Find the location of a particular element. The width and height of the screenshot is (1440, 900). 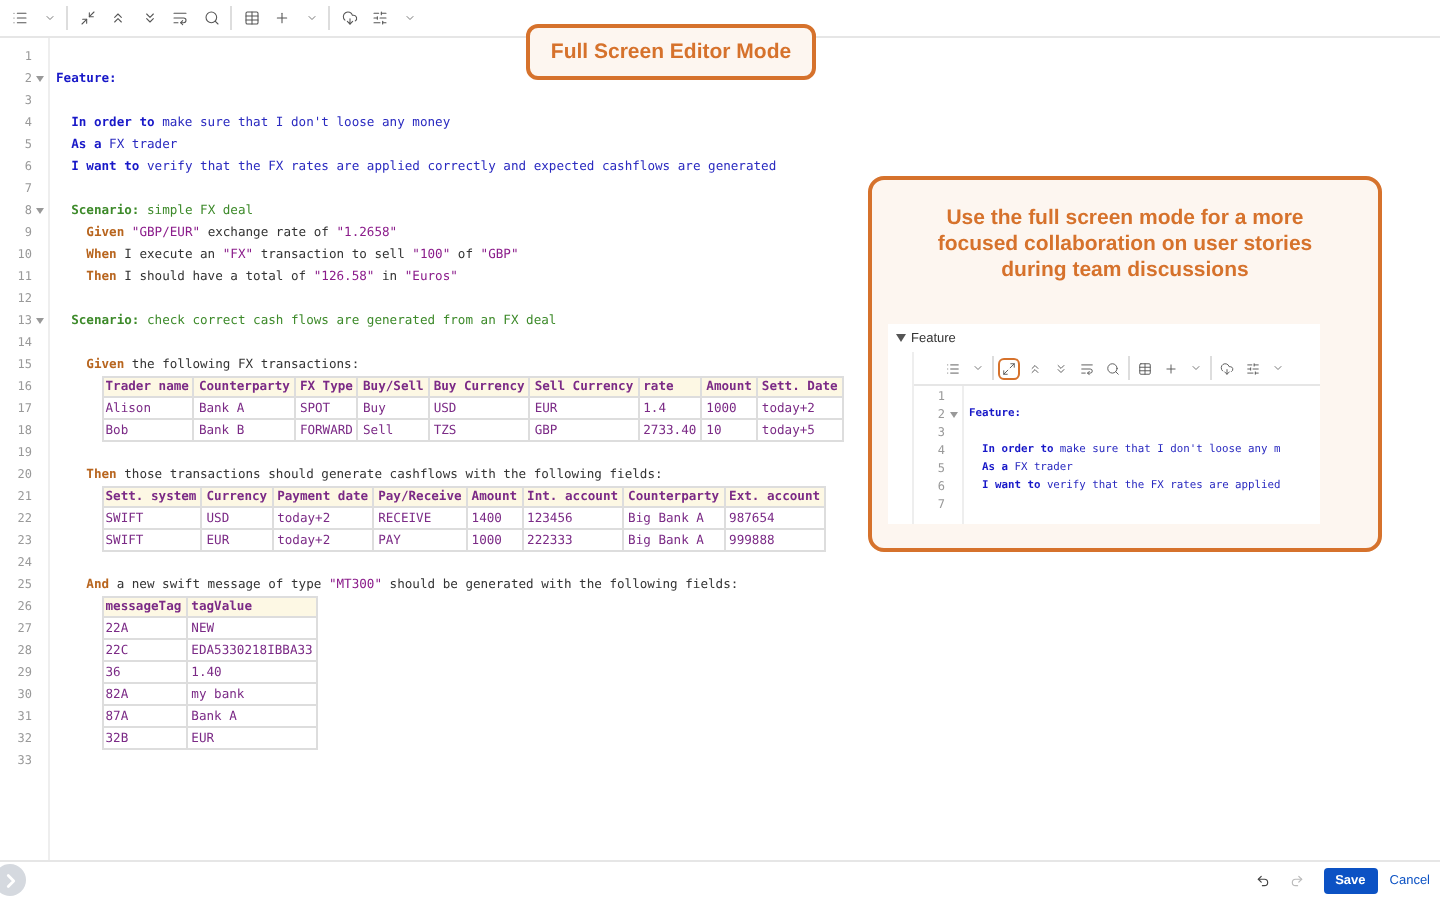

undo-icon is located at coordinates (1262, 881).